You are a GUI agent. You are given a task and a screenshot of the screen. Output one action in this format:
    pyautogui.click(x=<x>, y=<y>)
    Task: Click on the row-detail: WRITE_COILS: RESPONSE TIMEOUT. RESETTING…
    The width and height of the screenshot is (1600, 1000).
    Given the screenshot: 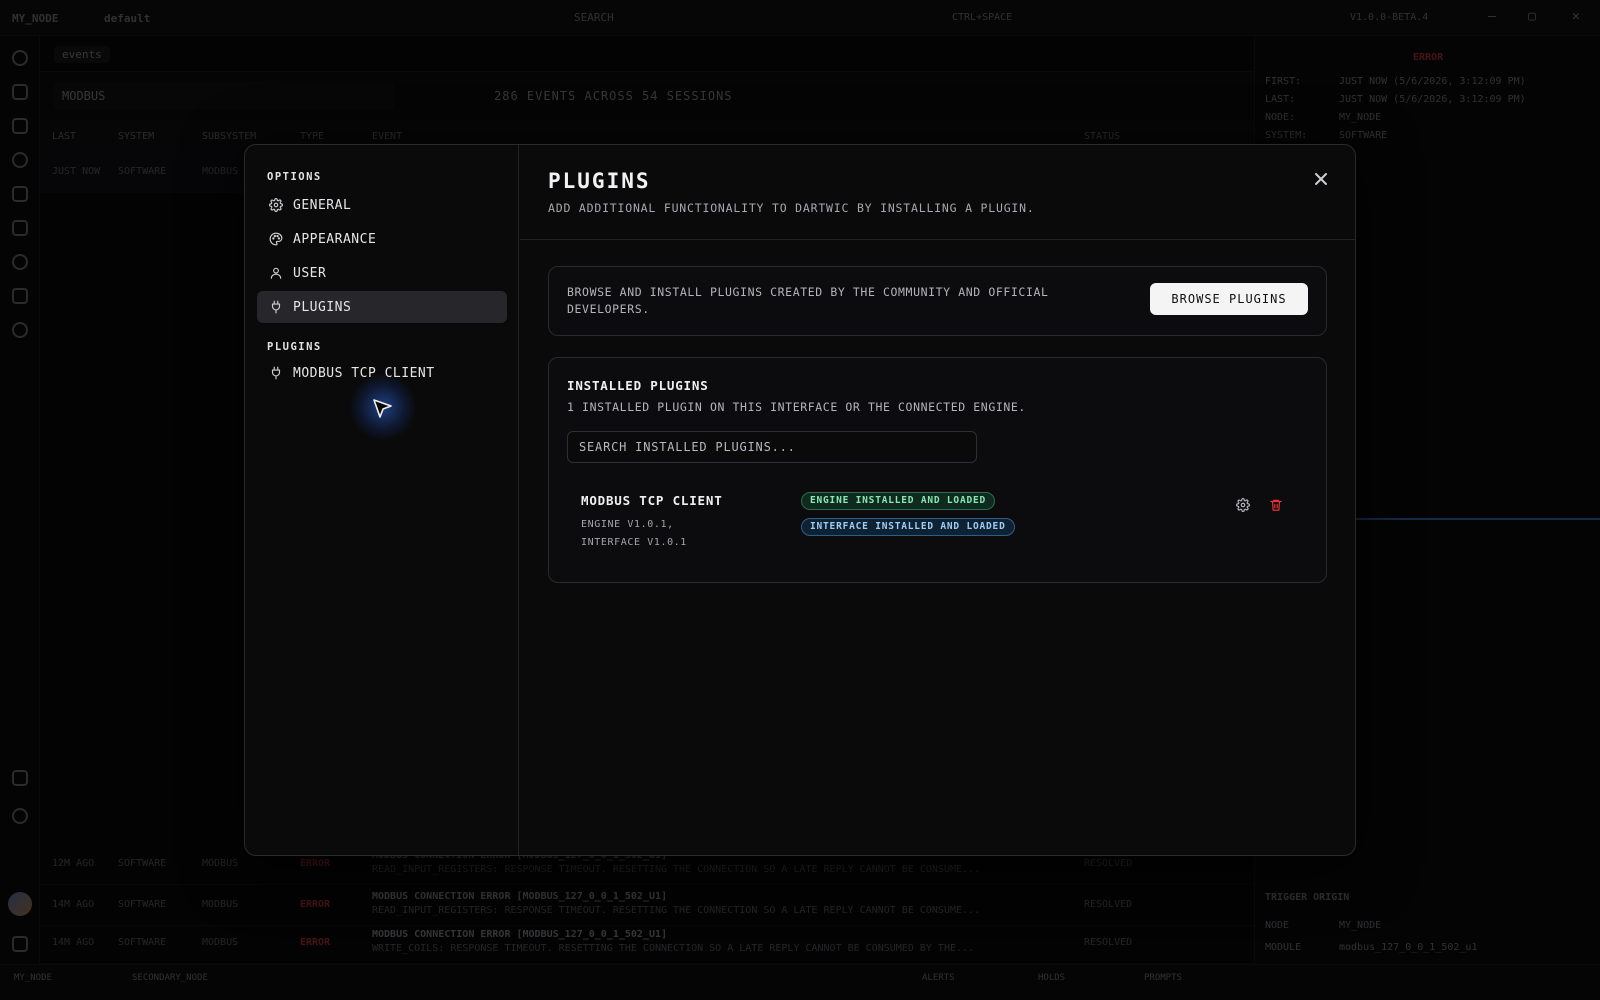 What is the action you would take?
    pyautogui.click(x=673, y=948)
    